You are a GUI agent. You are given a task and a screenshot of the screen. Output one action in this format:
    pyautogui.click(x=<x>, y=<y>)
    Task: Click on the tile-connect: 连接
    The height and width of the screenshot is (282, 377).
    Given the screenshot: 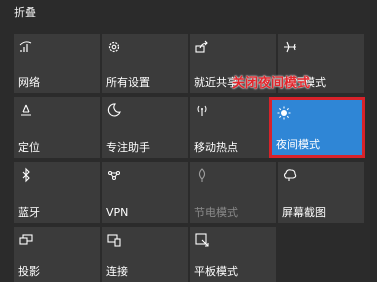 What is the action you would take?
    pyautogui.click(x=145, y=254)
    